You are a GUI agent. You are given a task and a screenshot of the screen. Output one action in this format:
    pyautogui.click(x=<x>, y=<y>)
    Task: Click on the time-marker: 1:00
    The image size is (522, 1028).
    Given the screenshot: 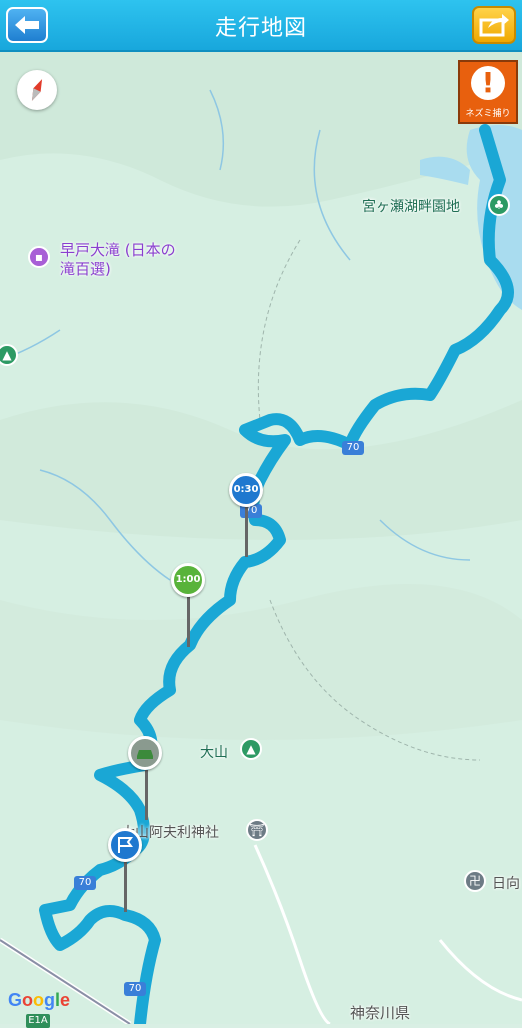 What is the action you would take?
    pyautogui.click(x=188, y=580)
    